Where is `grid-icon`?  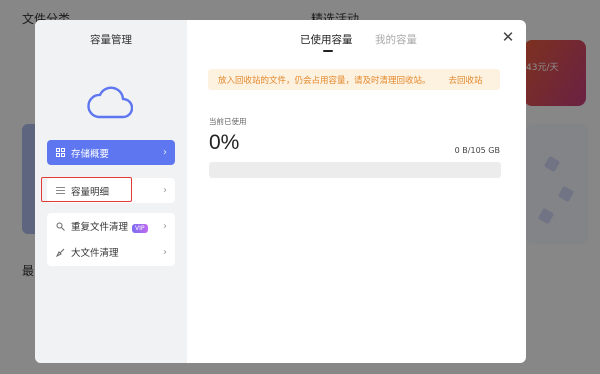 grid-icon is located at coordinates (60, 153).